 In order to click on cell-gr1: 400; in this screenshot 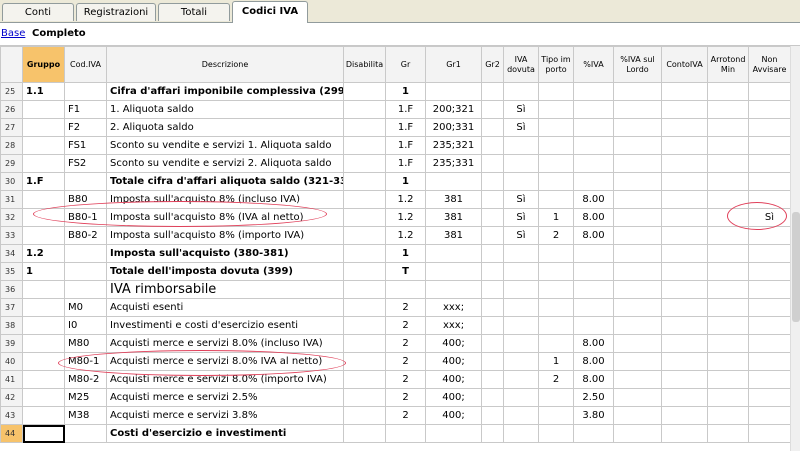, I will do `click(453, 397)`.